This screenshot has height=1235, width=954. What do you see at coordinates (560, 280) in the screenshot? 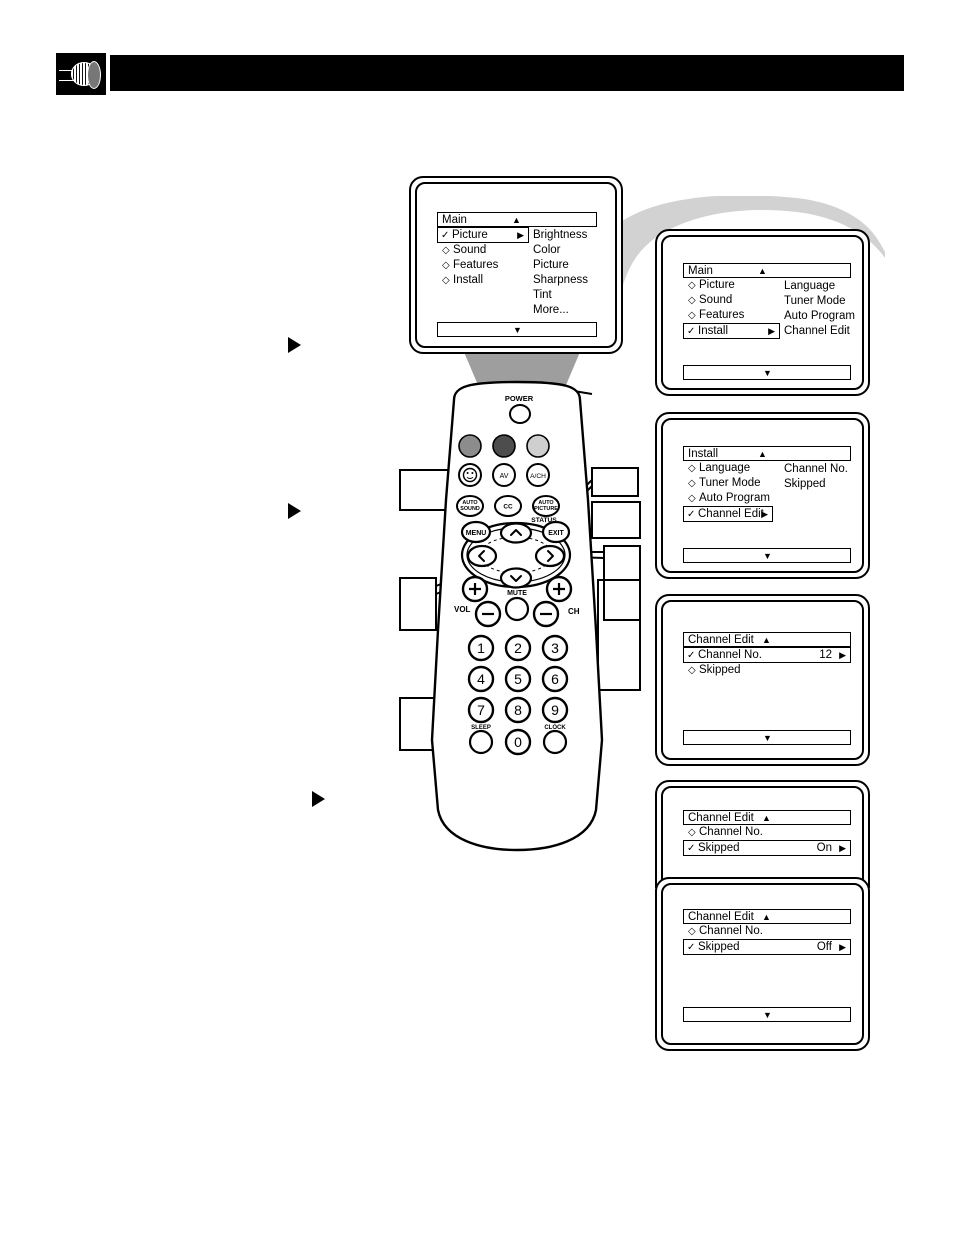
I see `osd-sub-sharpness: Sharpness` at bounding box center [560, 280].